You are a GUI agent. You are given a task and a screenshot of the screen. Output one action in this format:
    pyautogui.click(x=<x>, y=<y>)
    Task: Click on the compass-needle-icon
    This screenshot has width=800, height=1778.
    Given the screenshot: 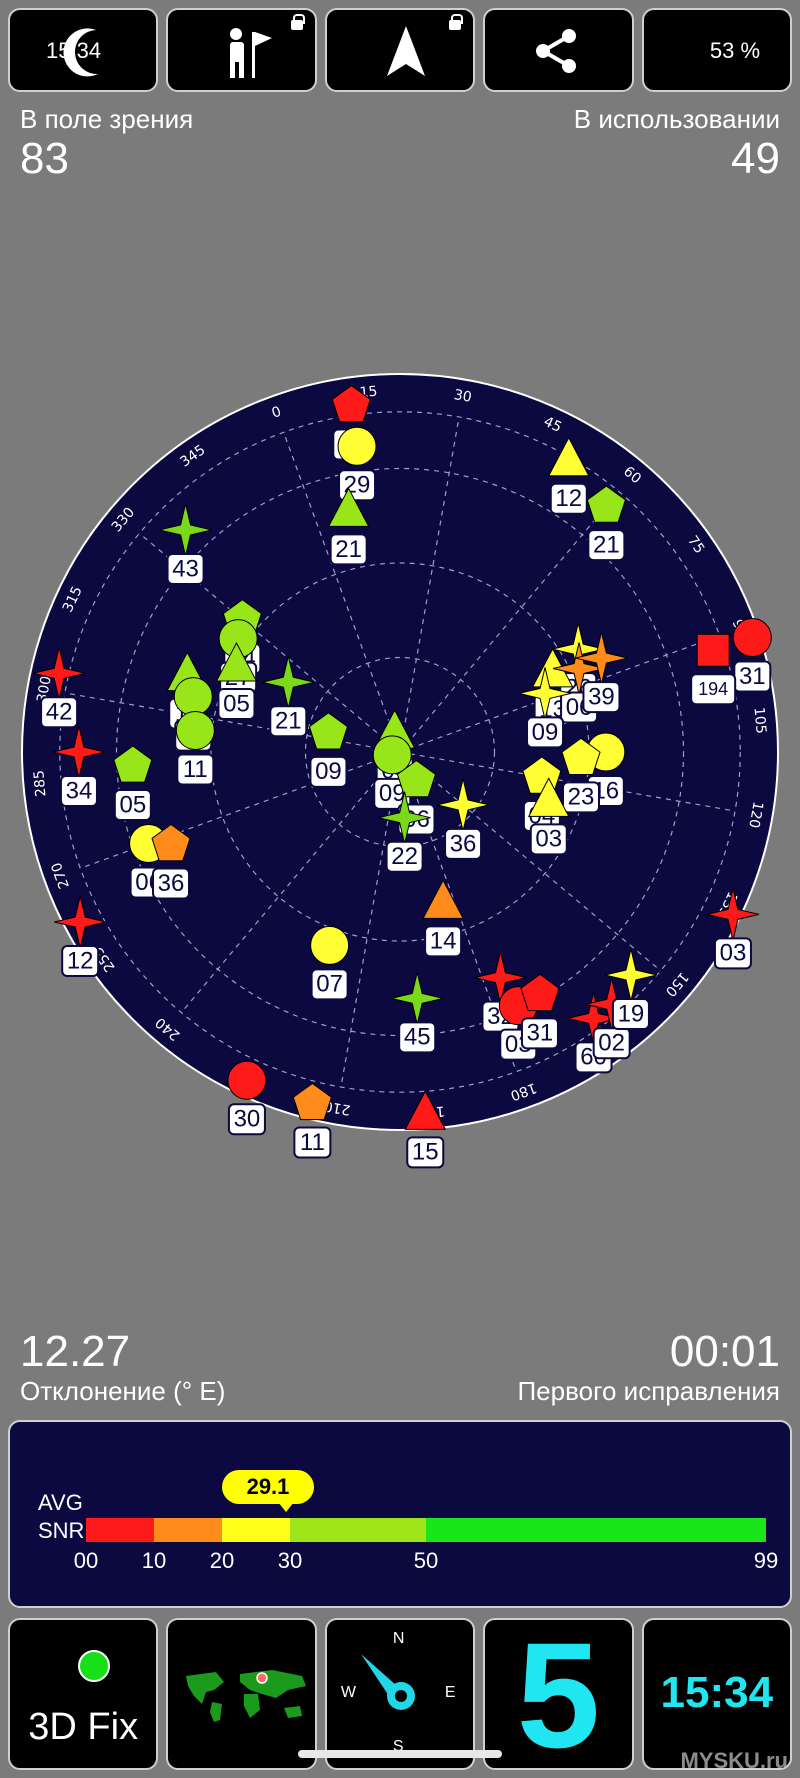 What is the action you would take?
    pyautogui.click(x=387, y=1682)
    